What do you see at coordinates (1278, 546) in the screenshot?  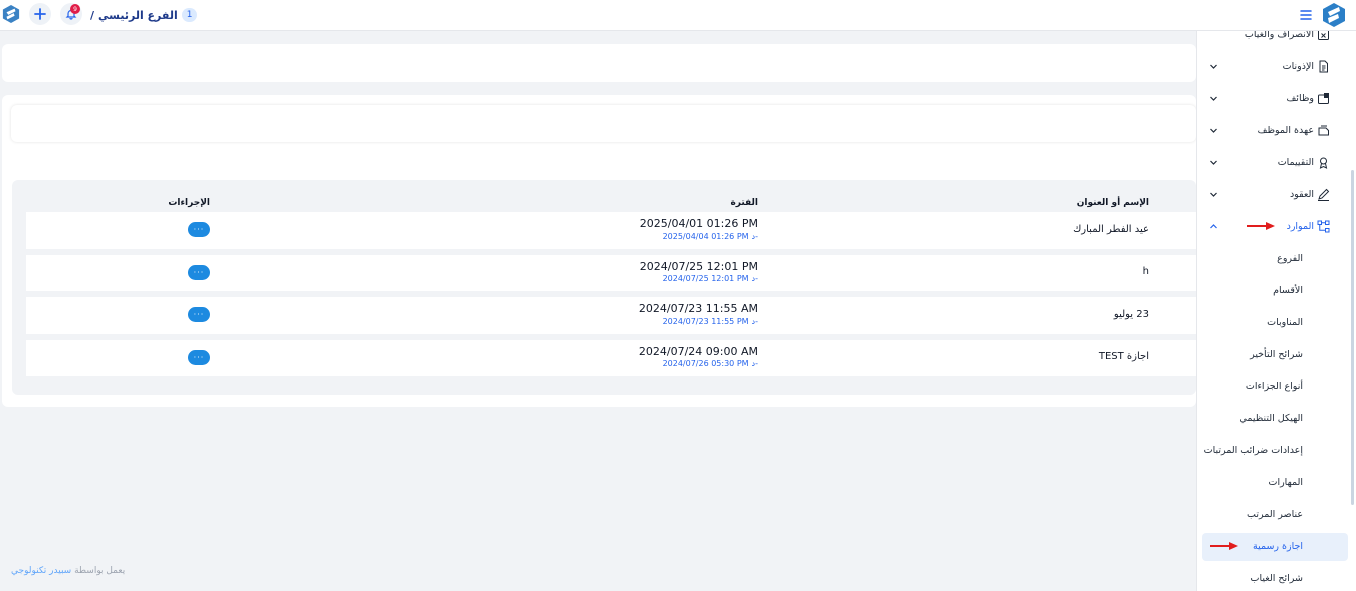 I see `sidebar-subitem-label: اجازة رسمية` at bounding box center [1278, 546].